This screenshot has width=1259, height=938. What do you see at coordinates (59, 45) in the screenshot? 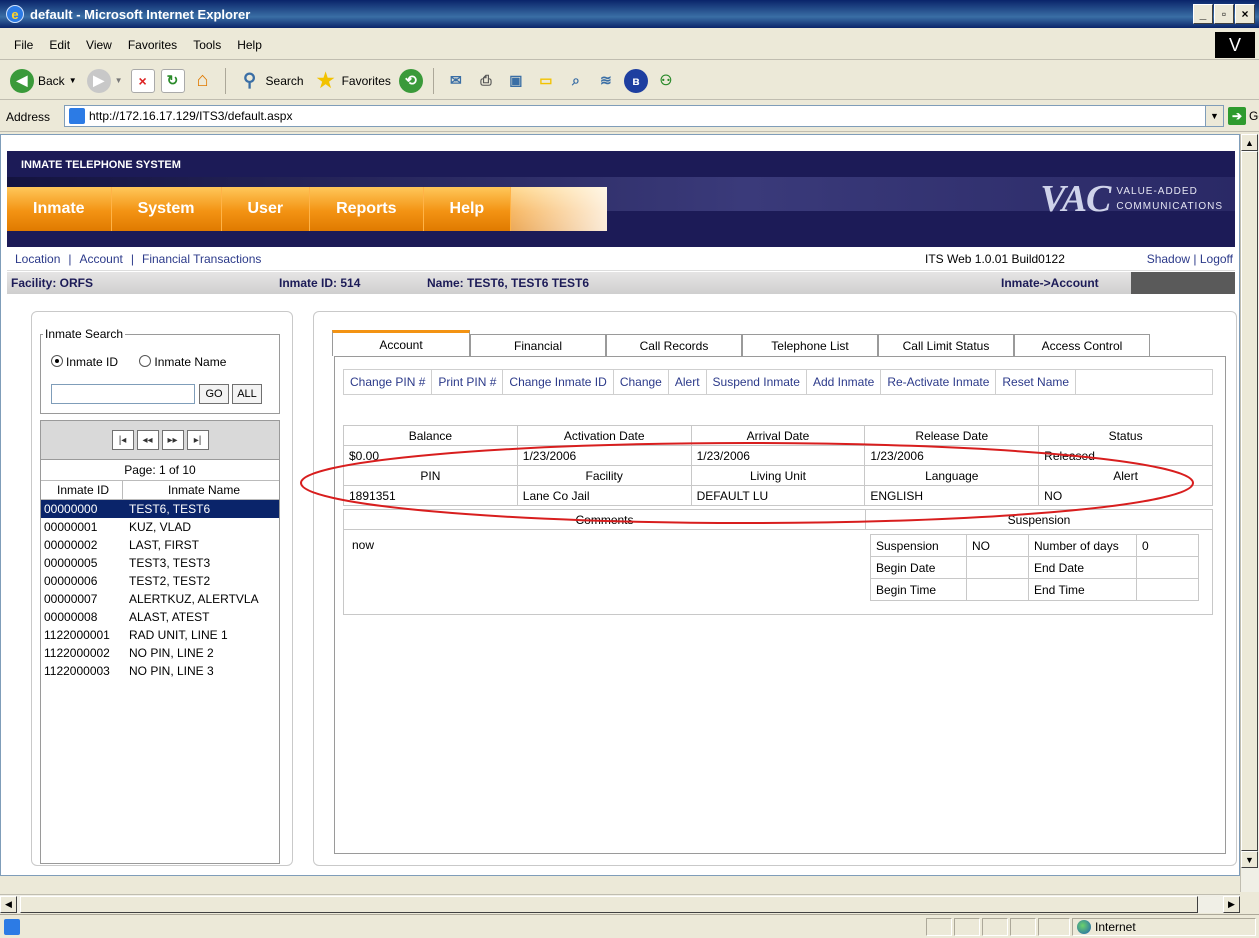
I see `menu-edit: Edit` at bounding box center [59, 45].